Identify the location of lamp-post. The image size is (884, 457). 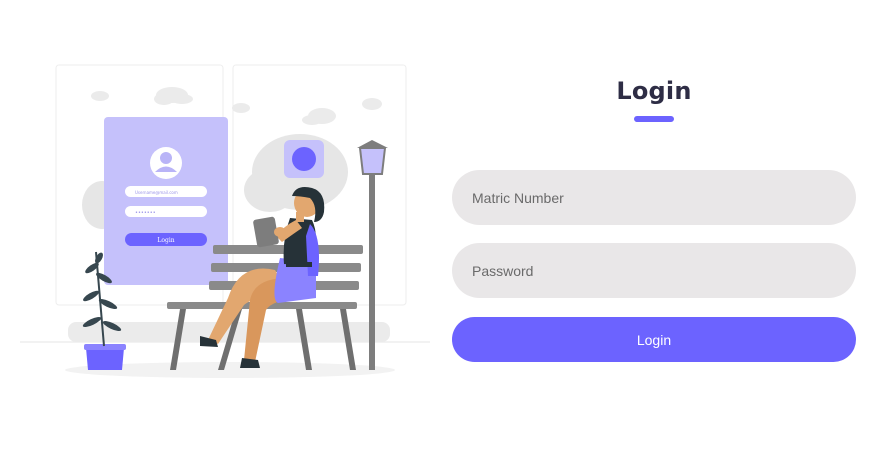
(372, 270).